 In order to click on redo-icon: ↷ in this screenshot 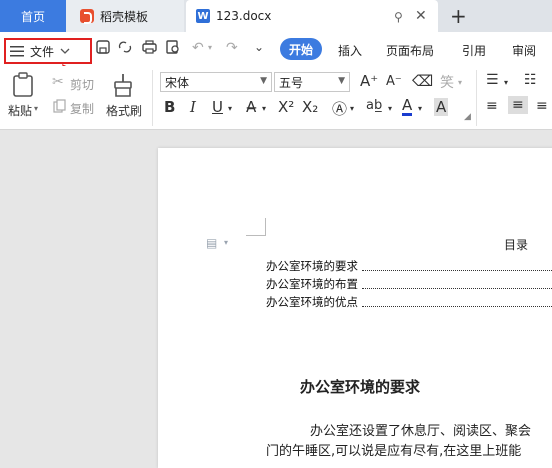, I will do `click(232, 48)`.